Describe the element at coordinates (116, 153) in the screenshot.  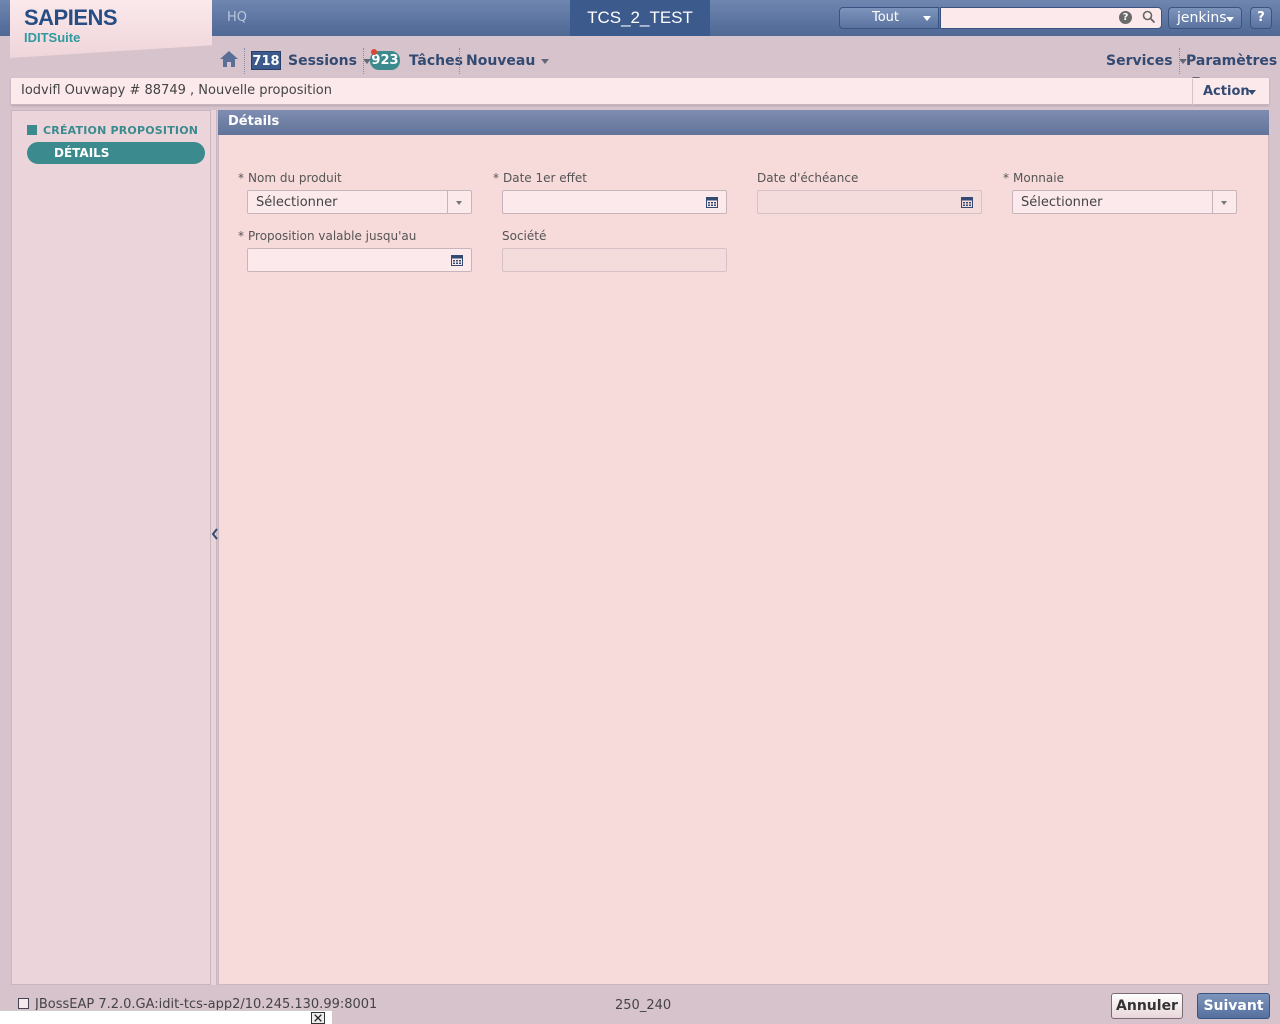
I see `sidebar-item-details: DÉTAILS` at that location.